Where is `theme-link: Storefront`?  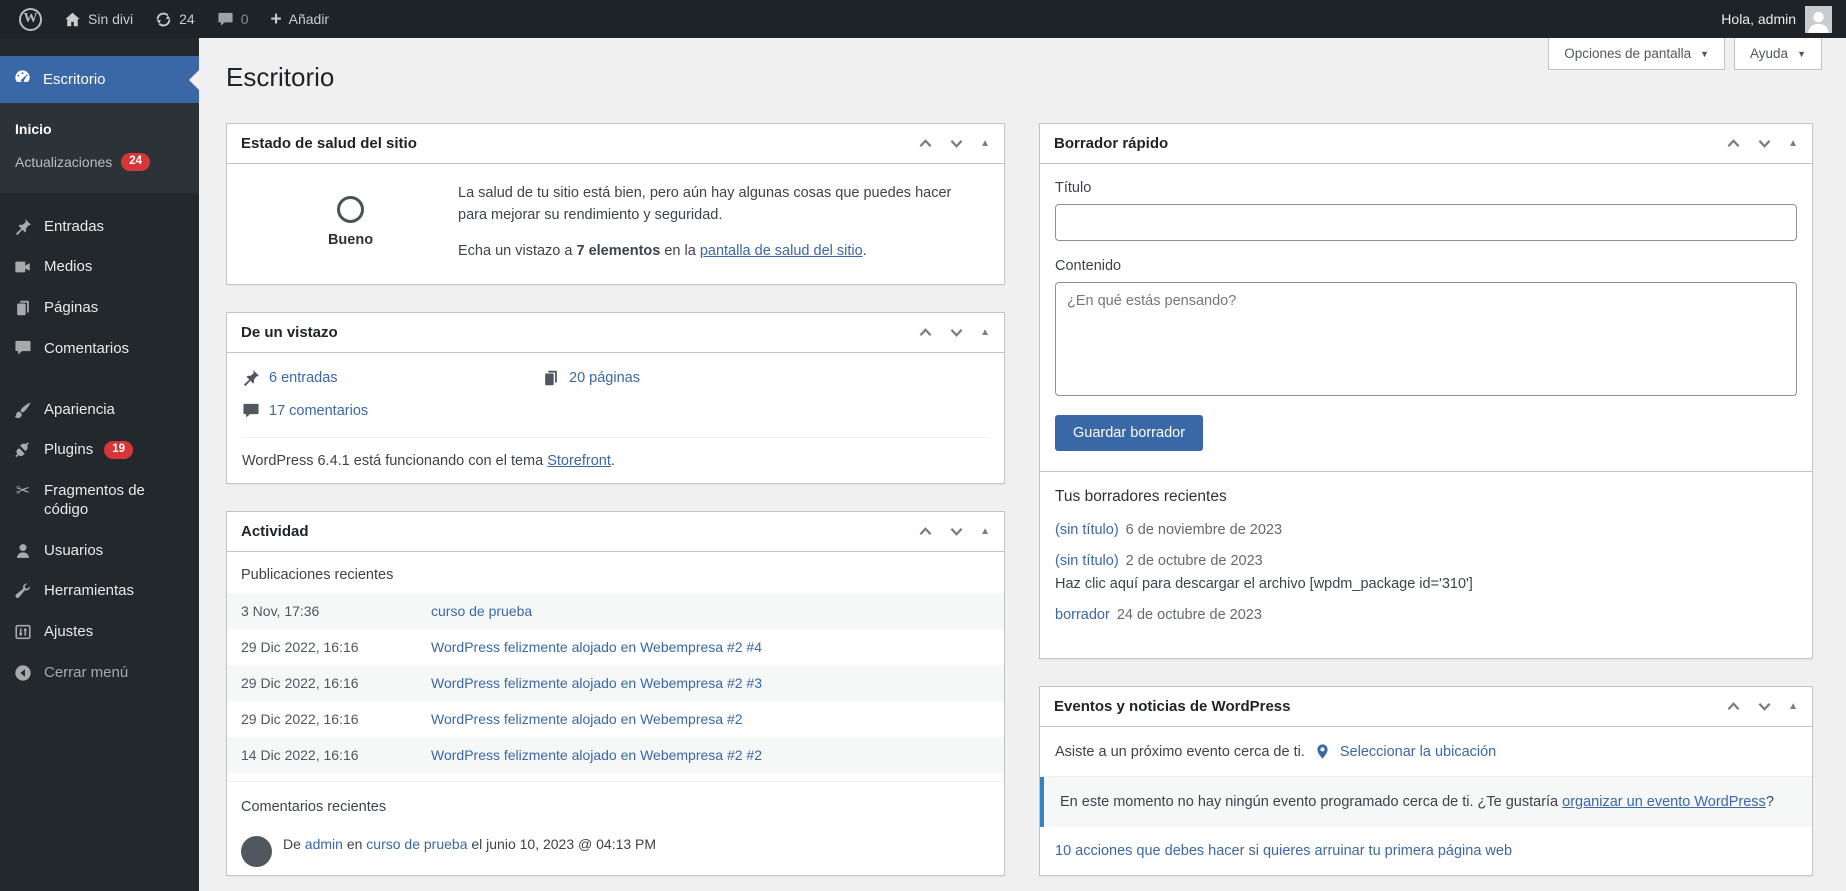
theme-link: Storefront is located at coordinates (579, 461).